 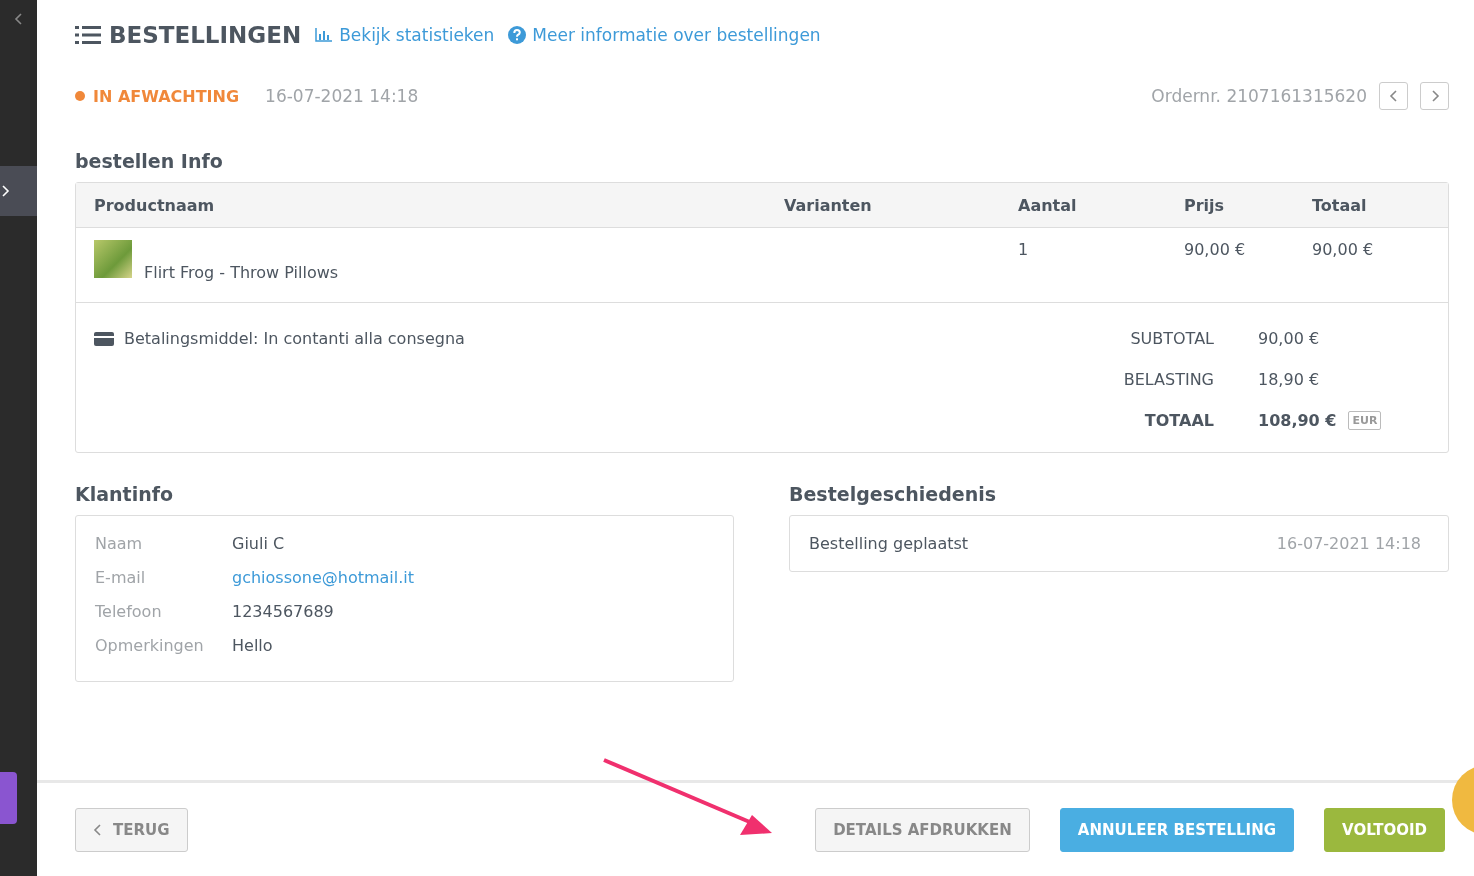 I want to click on history-event: Bestelling geplaatst, so click(x=889, y=543).